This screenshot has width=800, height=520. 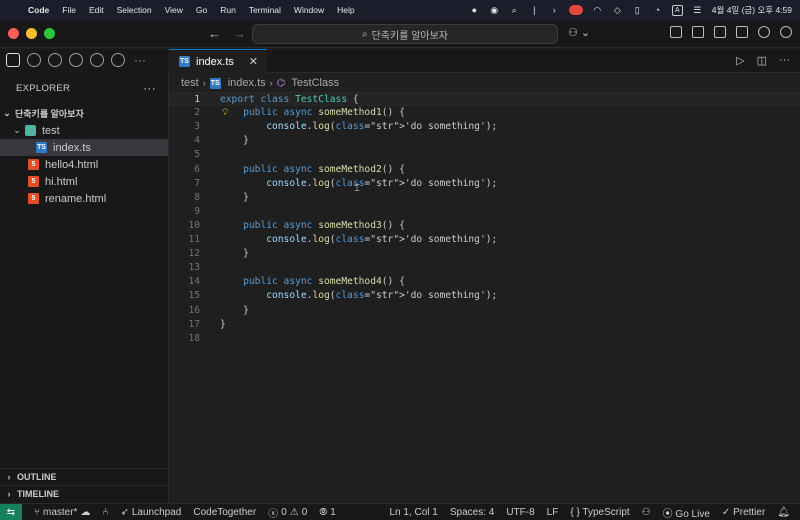 I want to click on menu-selection: Selection, so click(x=134, y=10).